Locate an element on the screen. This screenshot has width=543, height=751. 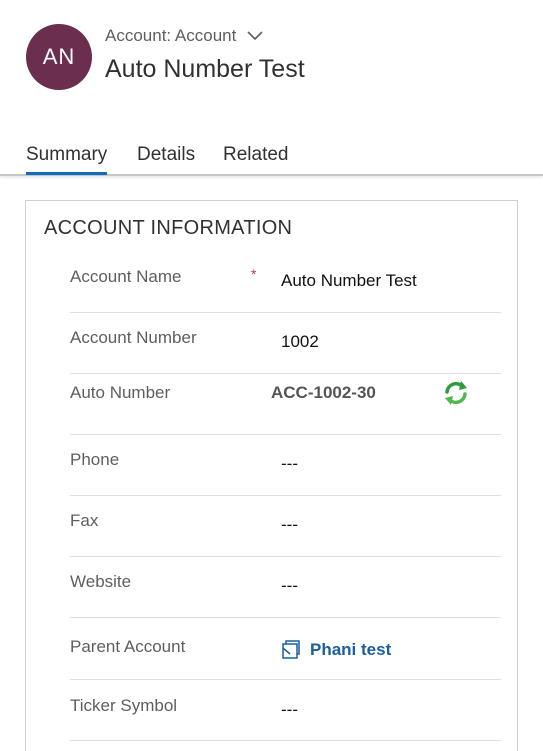
field-label: Parent Account is located at coordinates (128, 646).